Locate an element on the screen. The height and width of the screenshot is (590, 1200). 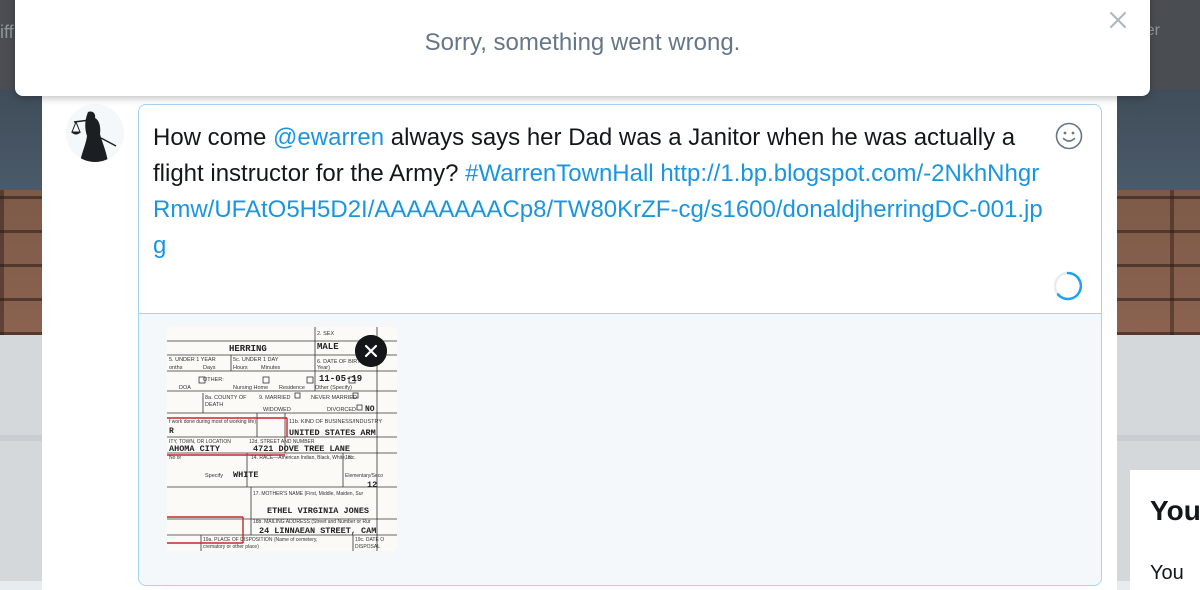
user-avatar is located at coordinates (95, 133).